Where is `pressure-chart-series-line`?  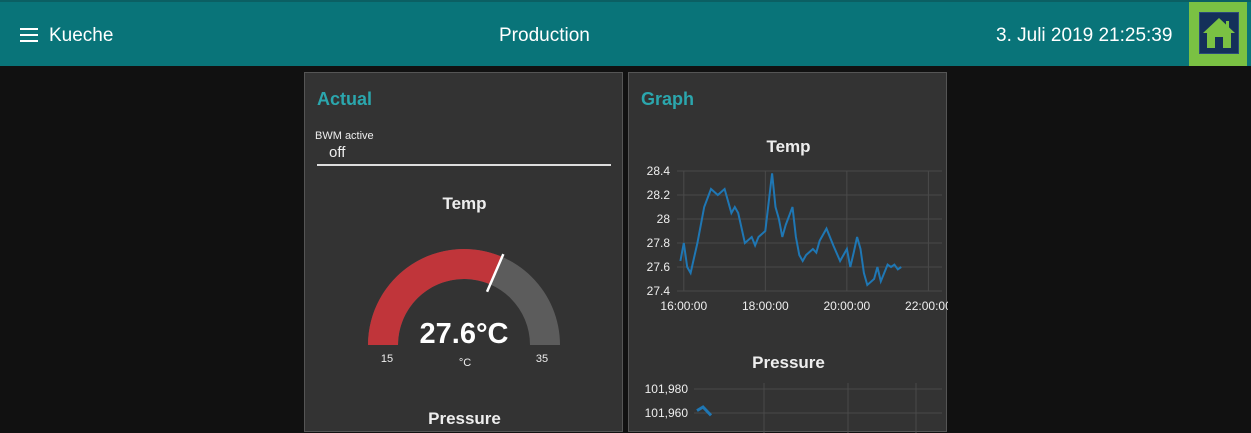
pressure-chart-series-line is located at coordinates (704, 411).